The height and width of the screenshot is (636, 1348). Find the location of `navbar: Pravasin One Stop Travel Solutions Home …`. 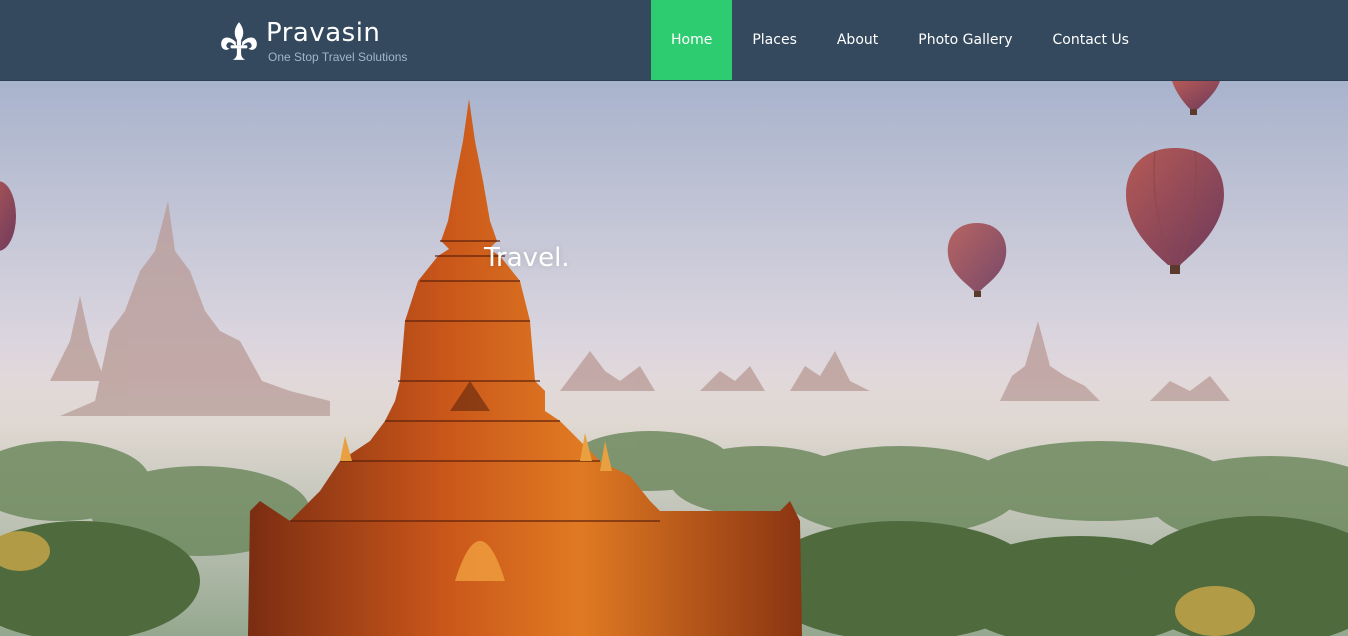

navbar: Pravasin One Stop Travel Solutions Home … is located at coordinates (674, 40).